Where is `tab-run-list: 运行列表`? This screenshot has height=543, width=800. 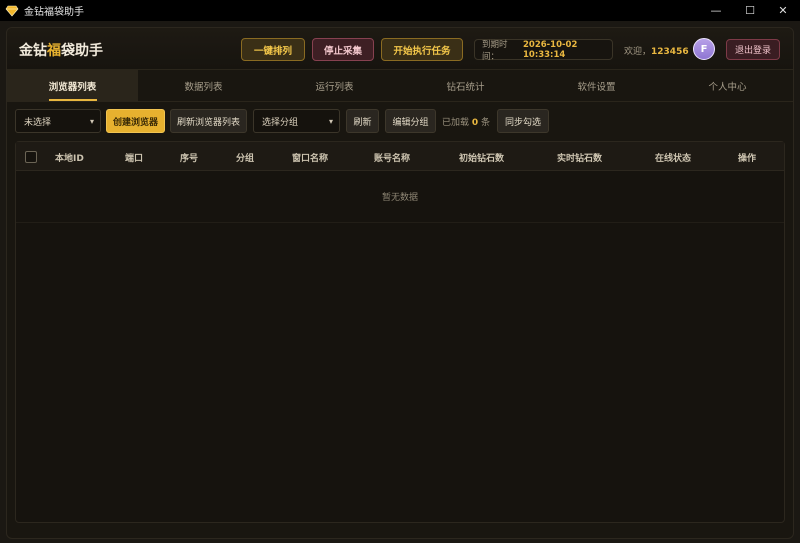 tab-run-list: 运行列表 is located at coordinates (334, 86).